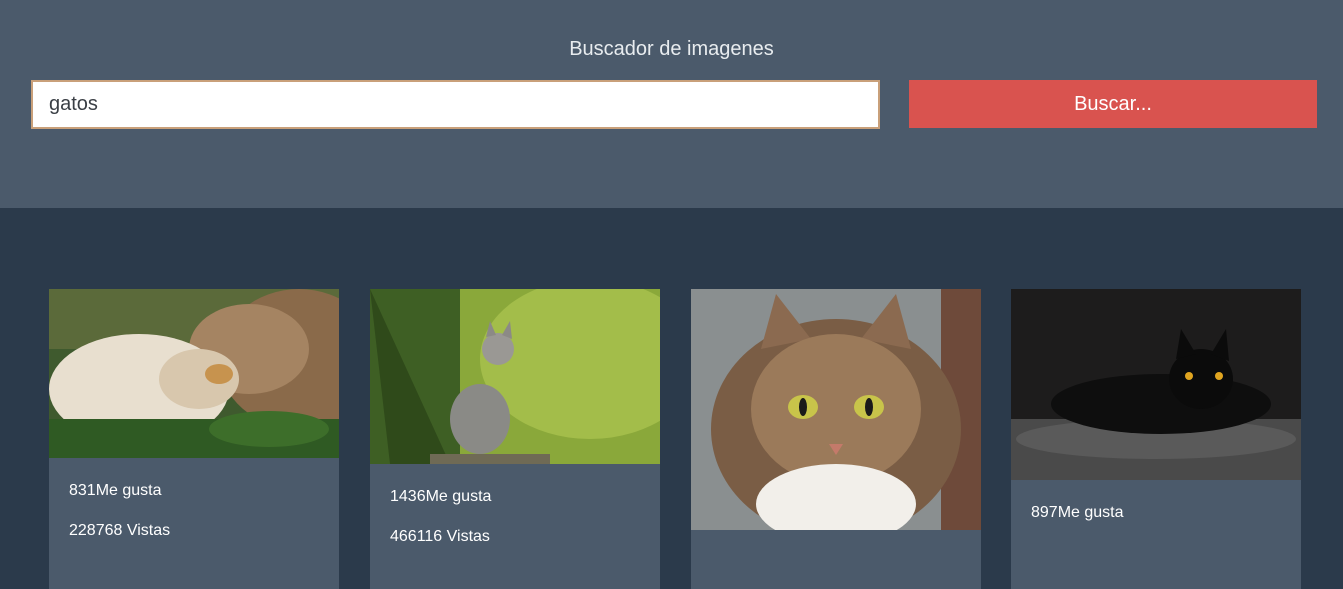  I want to click on views-count: 228768 Vistas, so click(120, 530).